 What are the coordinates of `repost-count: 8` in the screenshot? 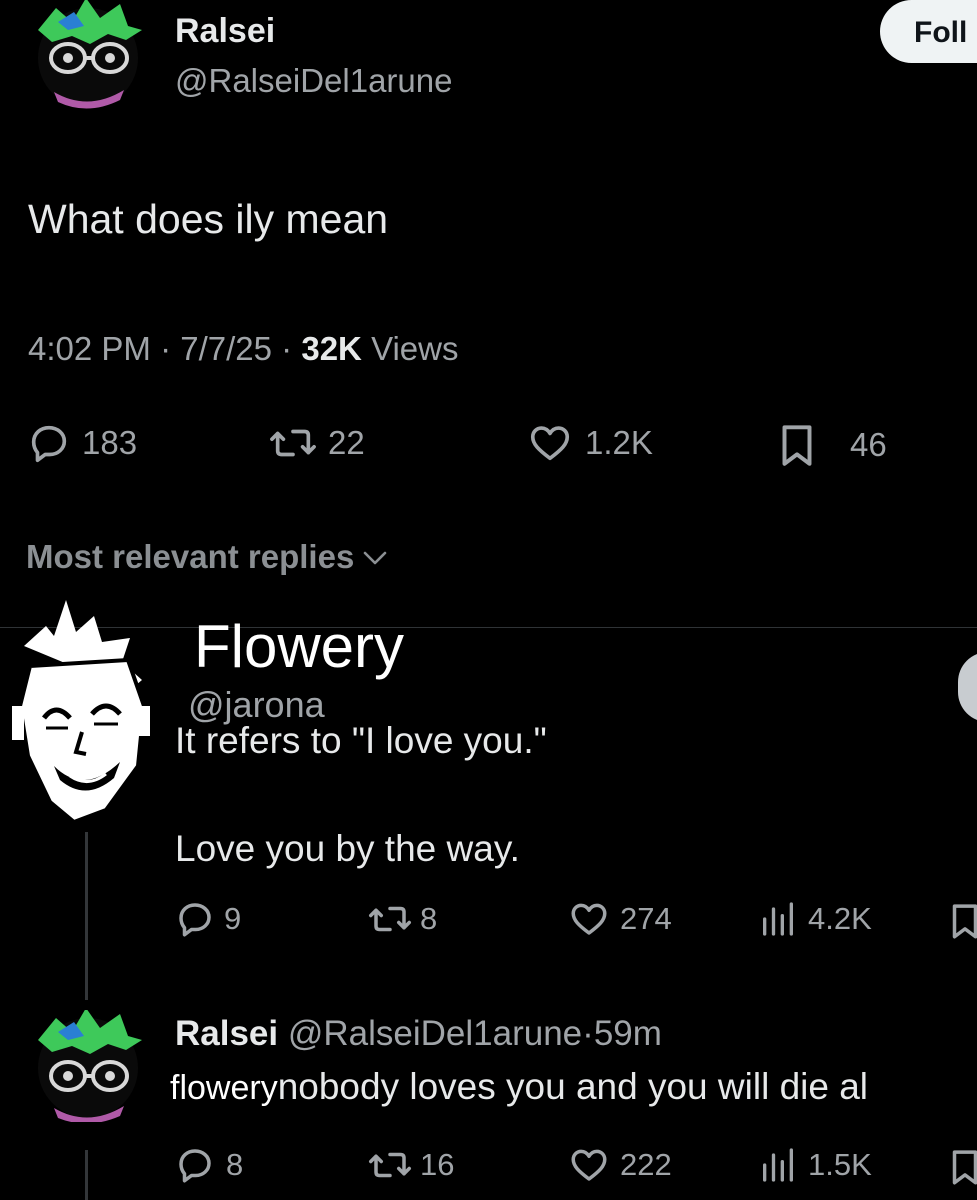 It's located at (429, 918).